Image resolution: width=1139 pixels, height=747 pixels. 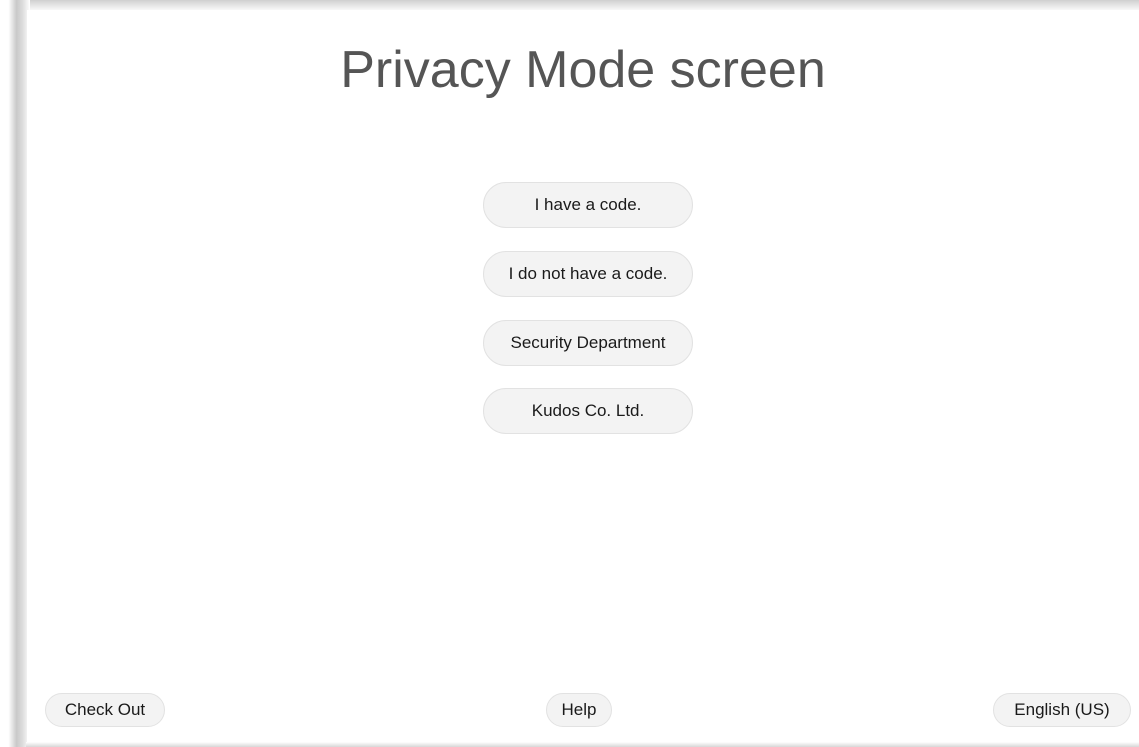 I want to click on check-out-button: Check Out, so click(x=105, y=710).